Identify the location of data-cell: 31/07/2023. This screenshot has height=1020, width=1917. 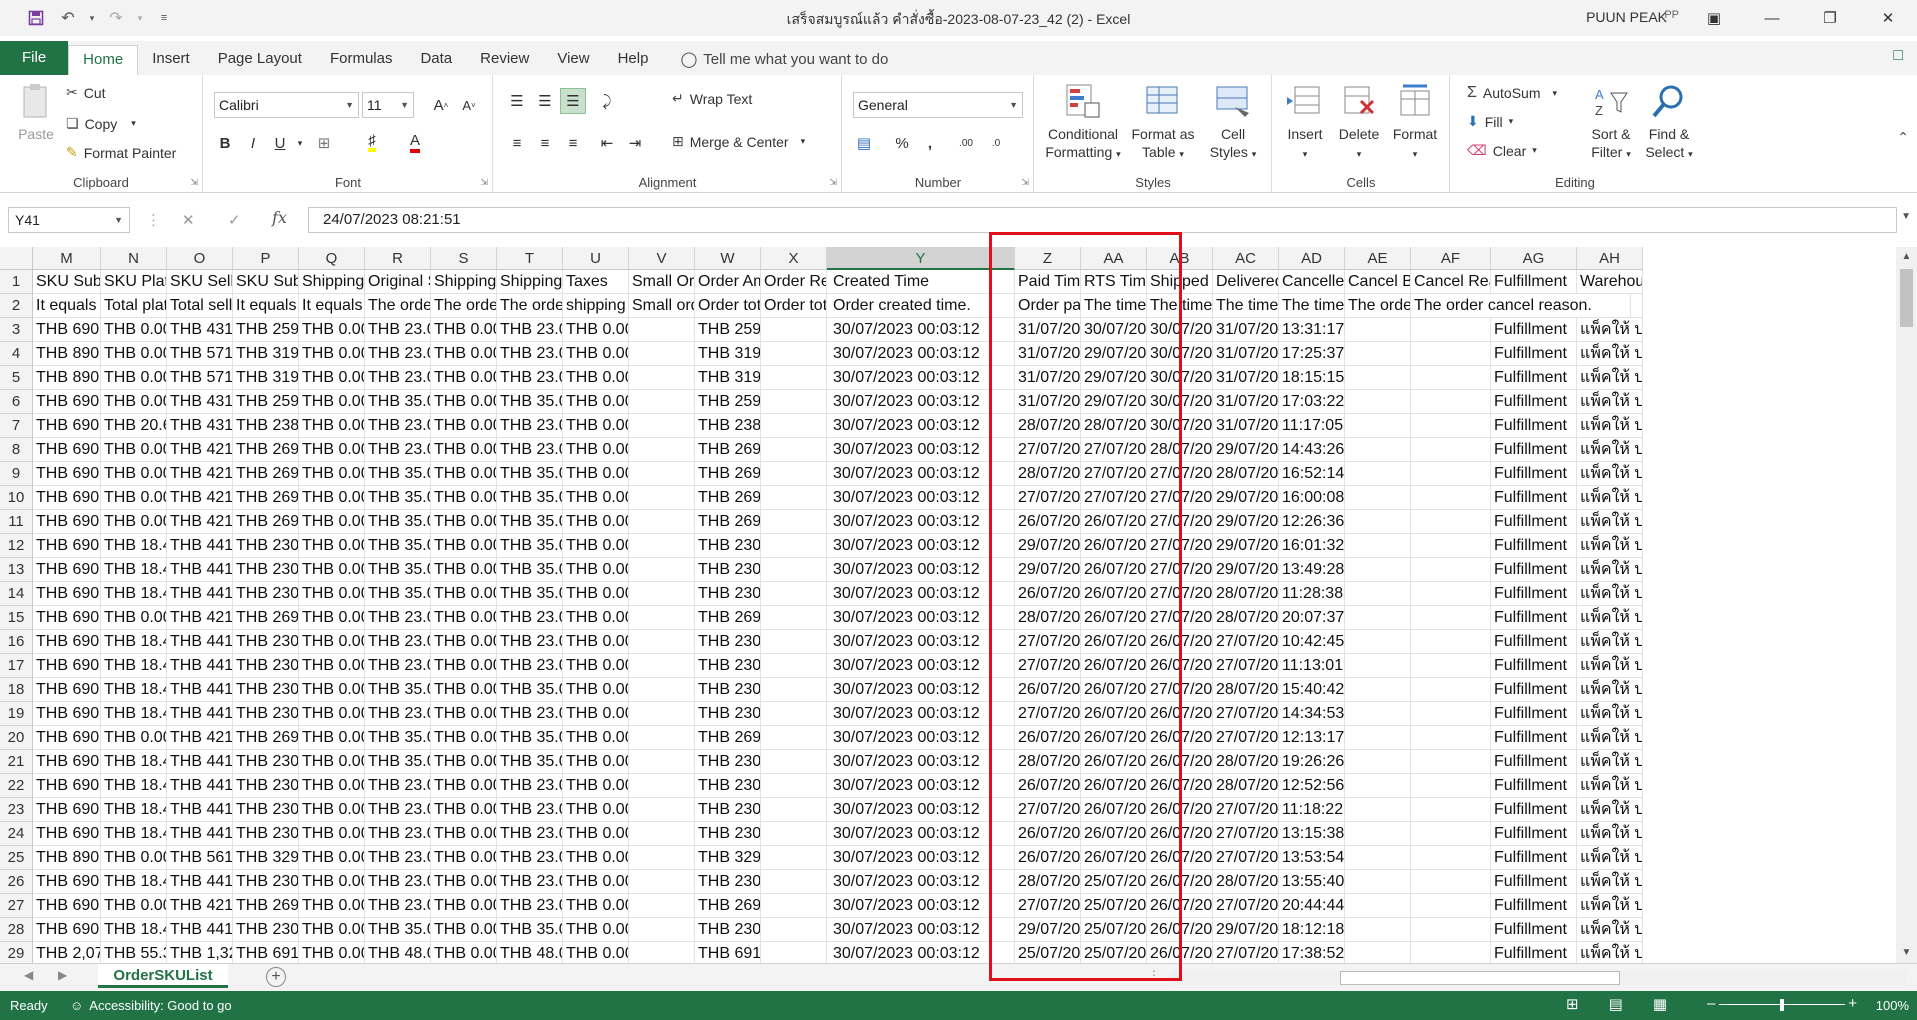
(1246, 426).